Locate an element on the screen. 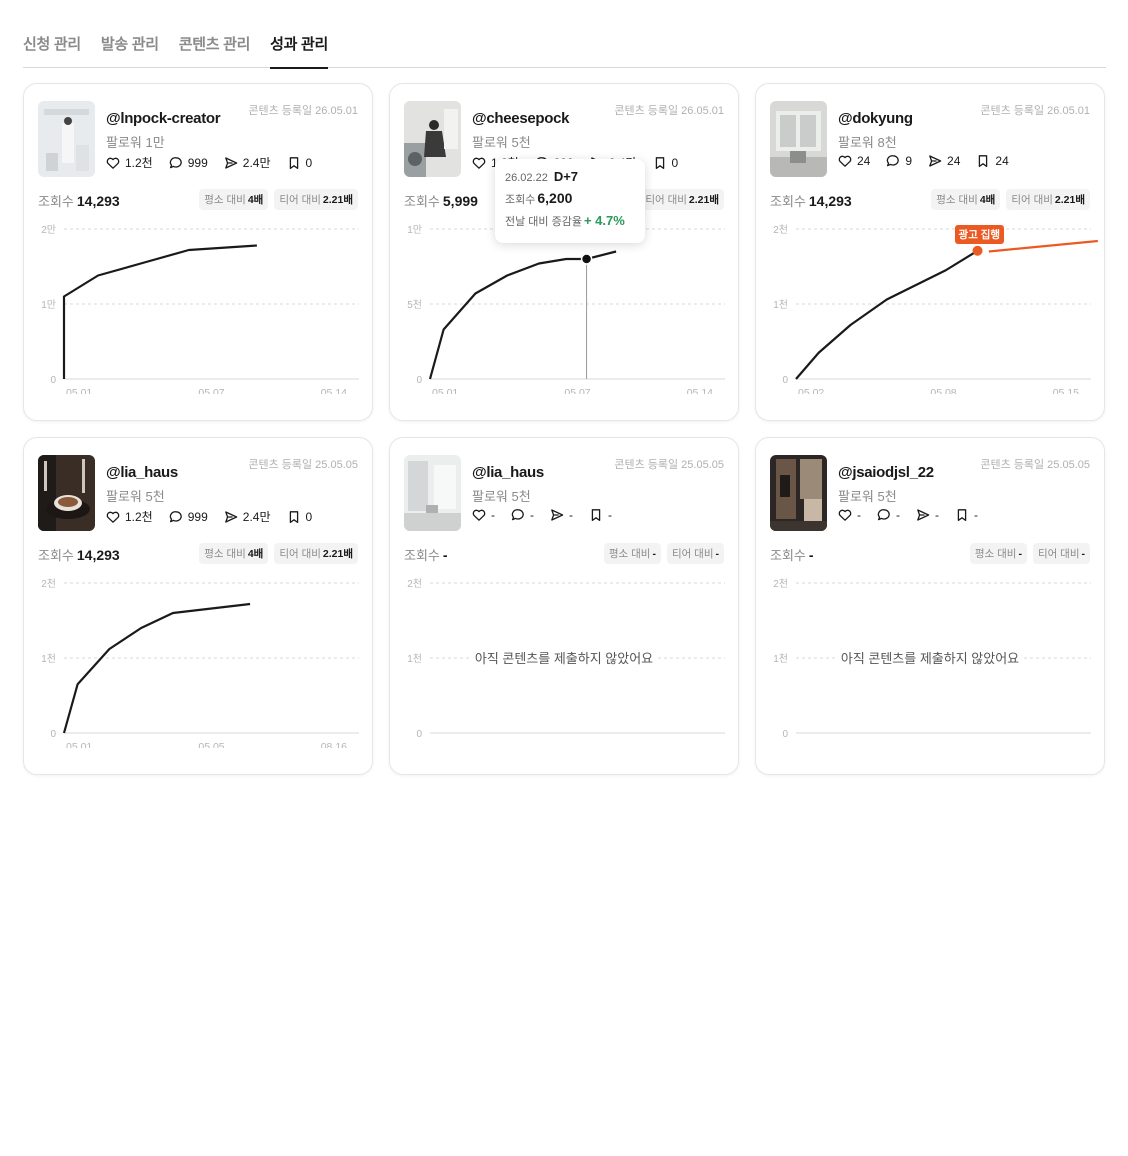  tier-comparison-badge: 티어 대비 - is located at coordinates (695, 553).